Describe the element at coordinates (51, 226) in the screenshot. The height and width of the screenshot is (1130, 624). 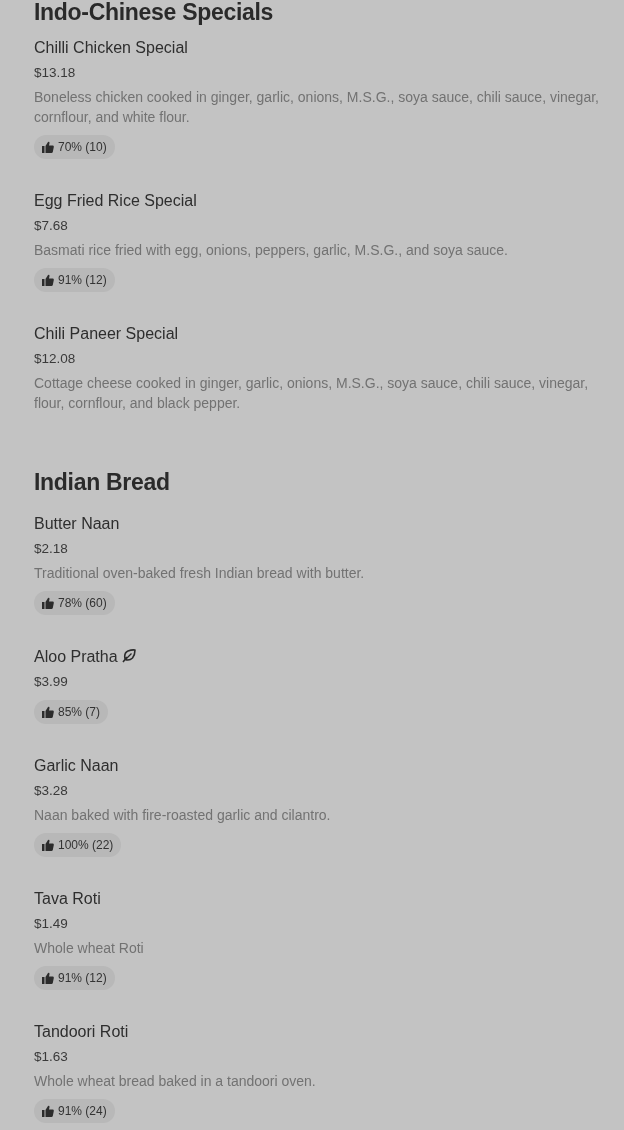
I see `dish-price: $7.68` at that location.